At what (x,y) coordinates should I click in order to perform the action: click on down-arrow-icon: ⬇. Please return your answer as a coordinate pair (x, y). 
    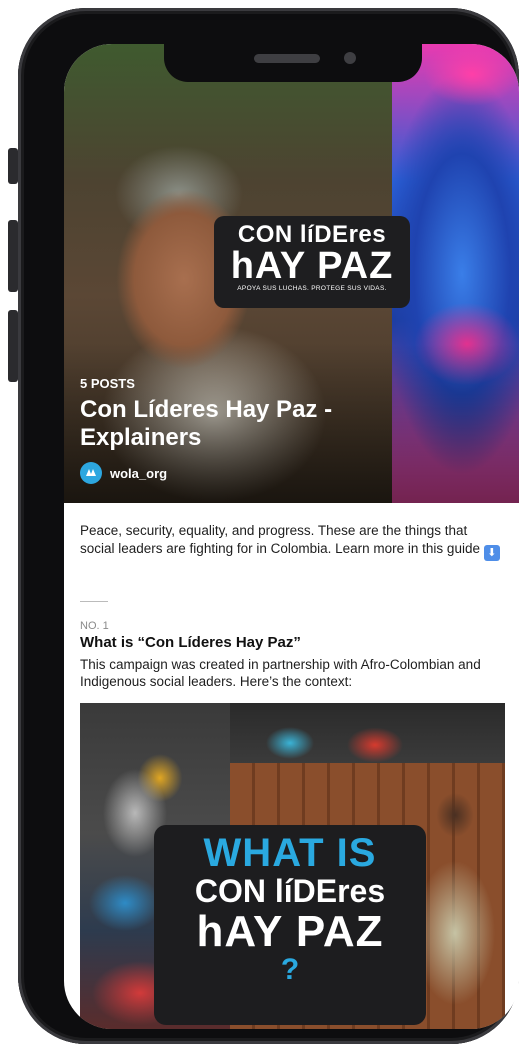
    Looking at the image, I should click on (491, 553).